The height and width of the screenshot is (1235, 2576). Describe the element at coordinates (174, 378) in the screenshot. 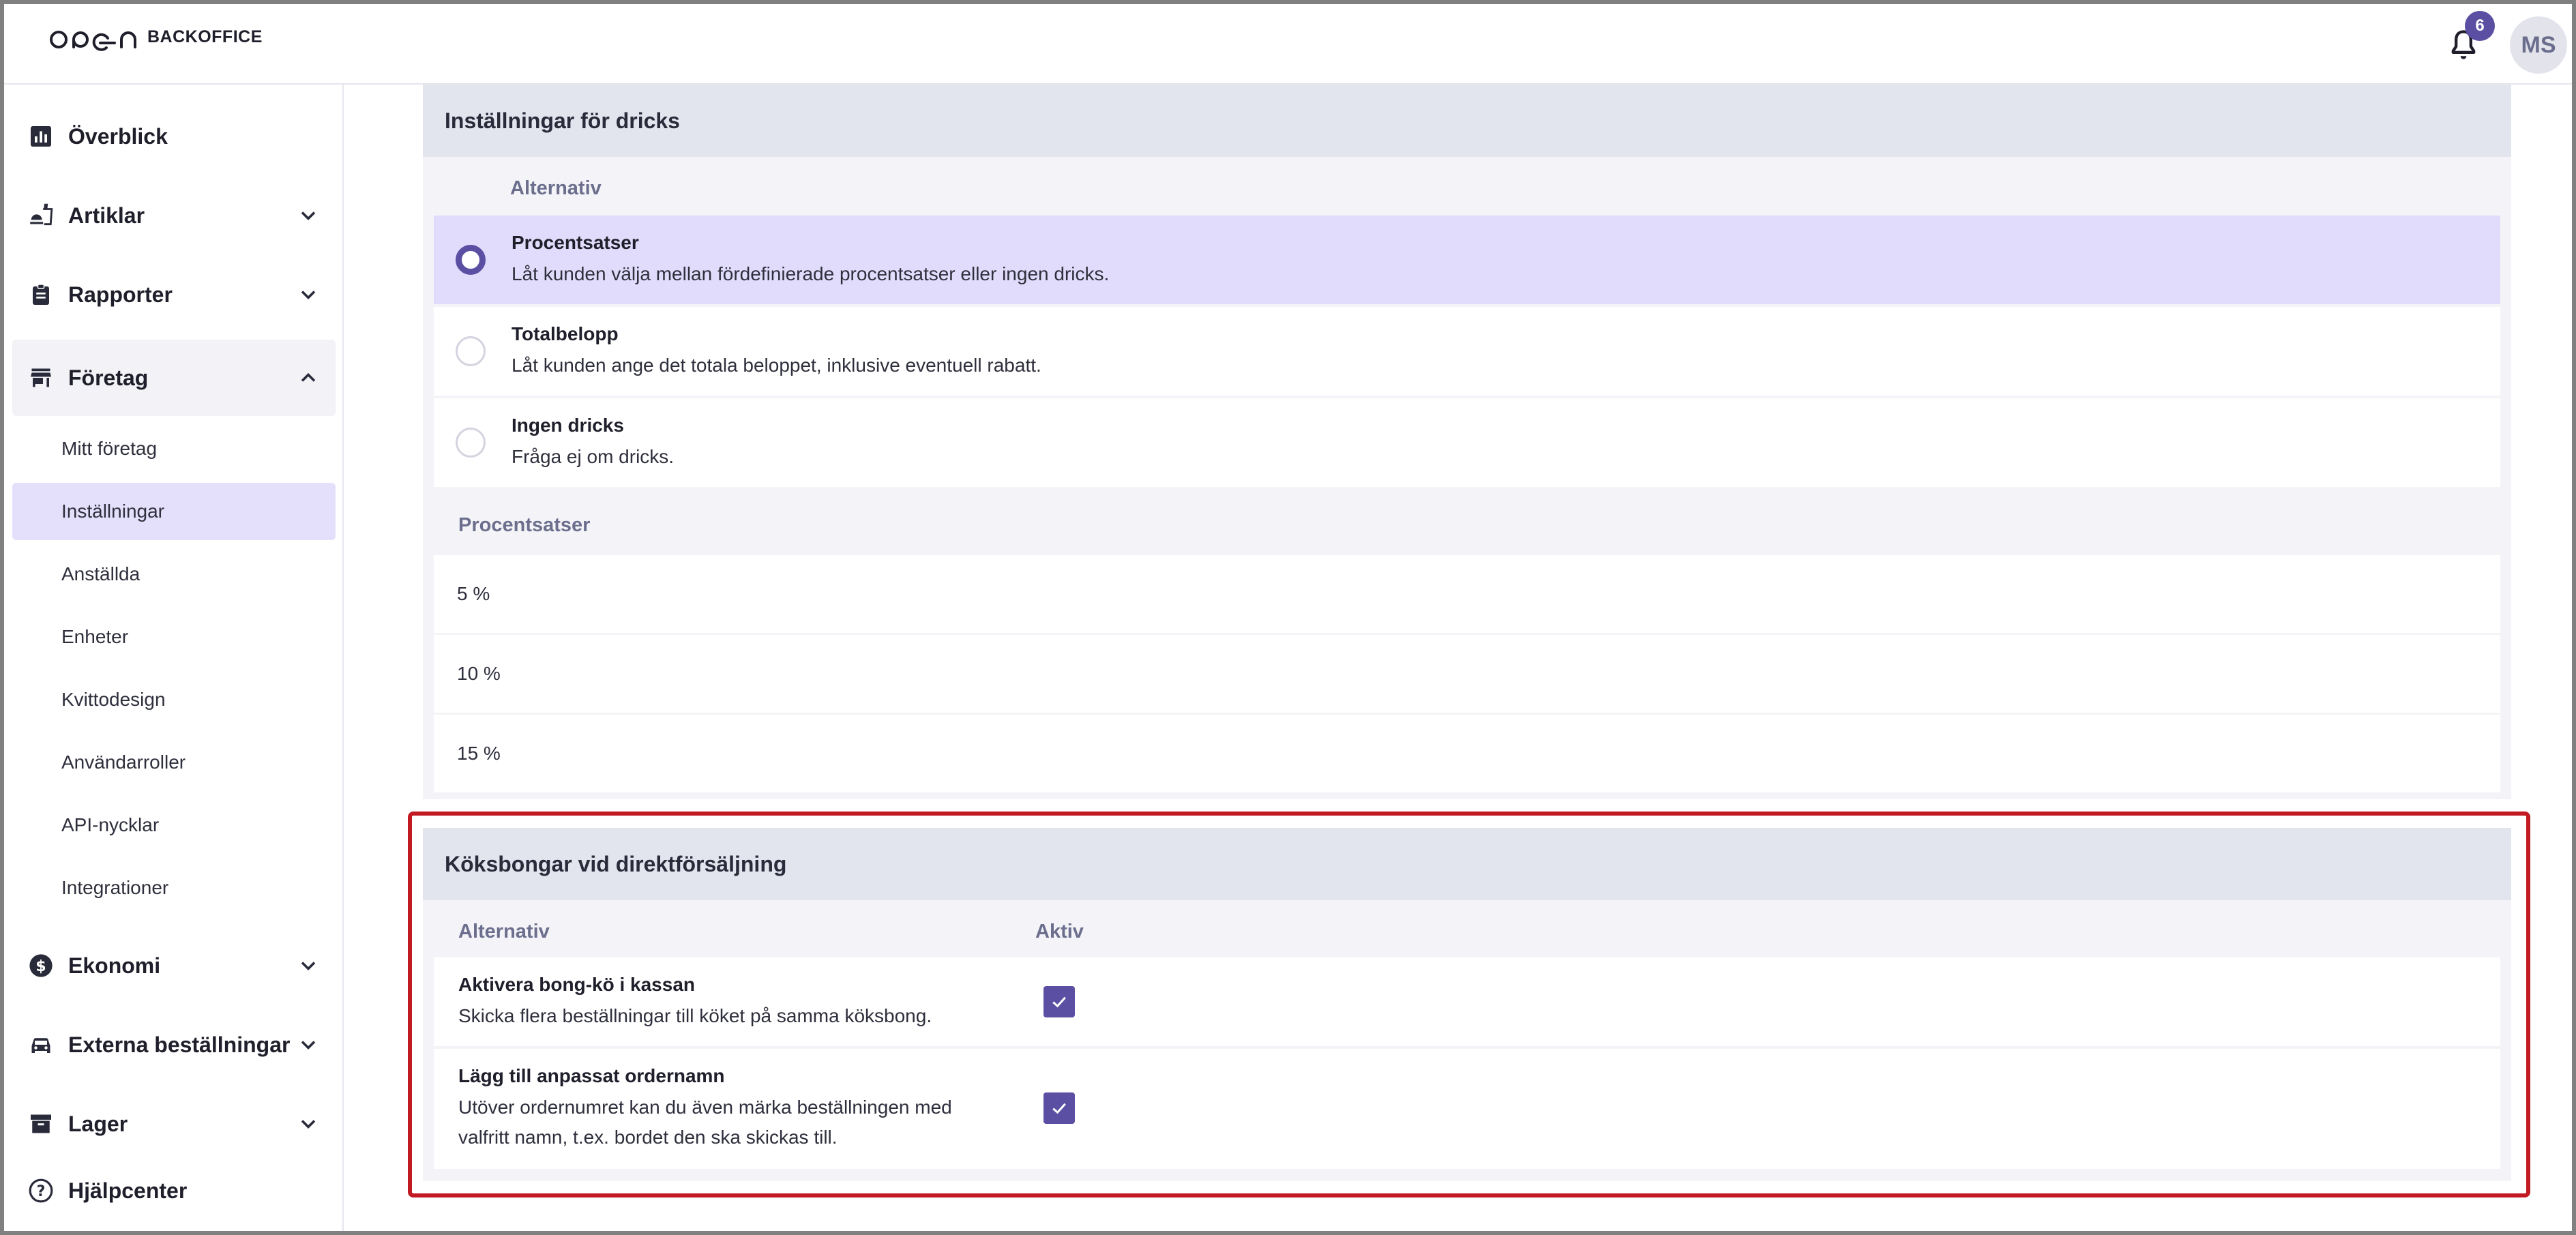

I see `sidebar-item-company: Företag` at that location.